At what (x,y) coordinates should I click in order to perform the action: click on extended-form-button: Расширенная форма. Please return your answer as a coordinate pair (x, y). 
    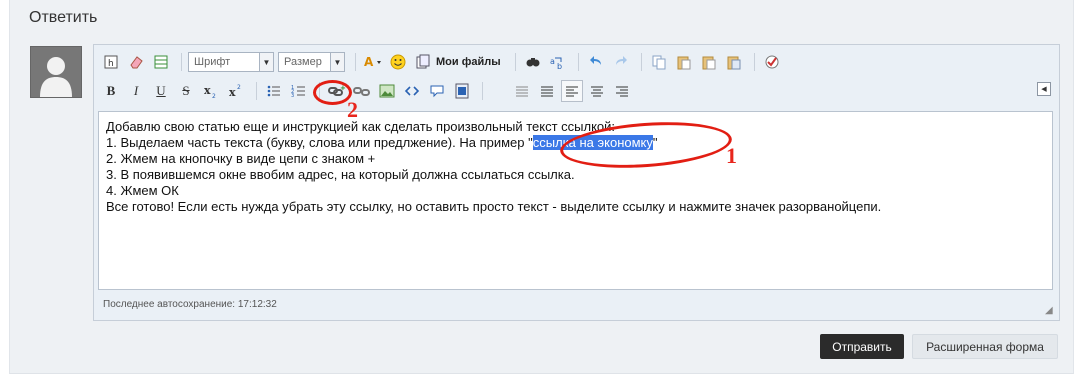
    Looking at the image, I should click on (985, 346).